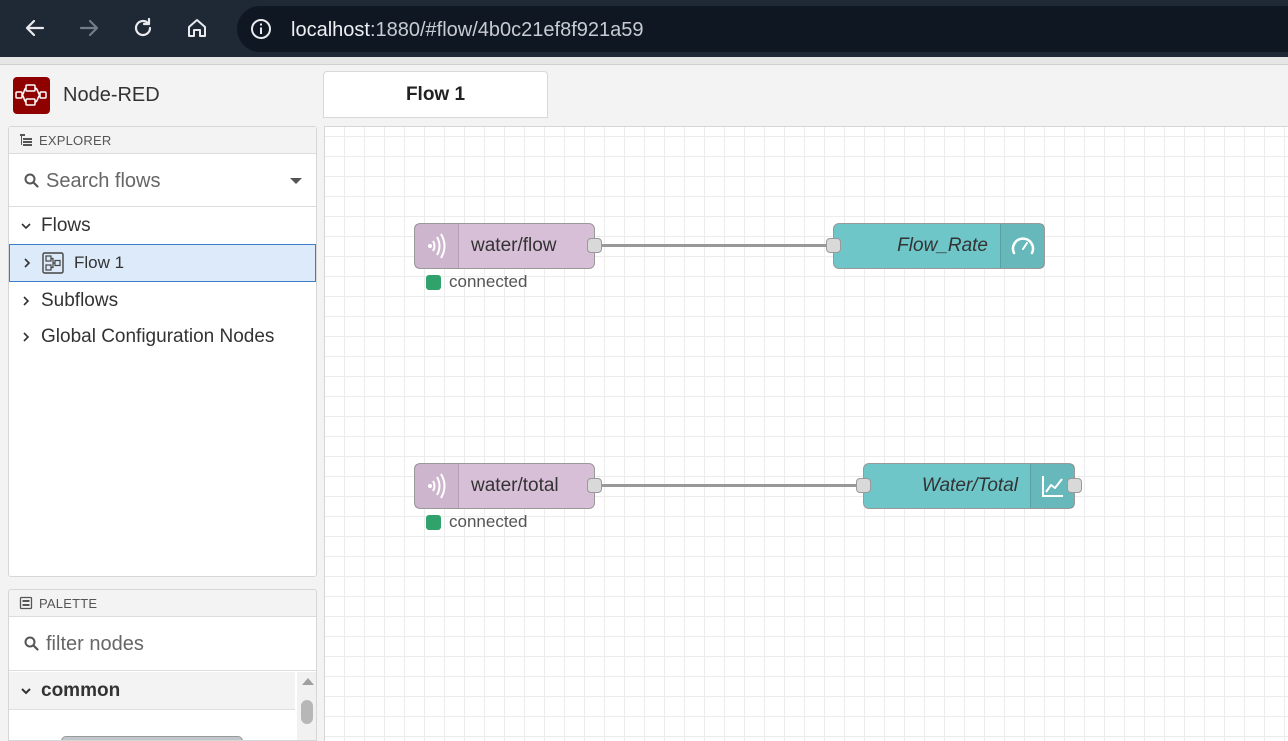 Image resolution: width=1288 pixels, height=741 pixels. Describe the element at coordinates (156, 181) in the screenshot. I see `search-flows-input` at that location.